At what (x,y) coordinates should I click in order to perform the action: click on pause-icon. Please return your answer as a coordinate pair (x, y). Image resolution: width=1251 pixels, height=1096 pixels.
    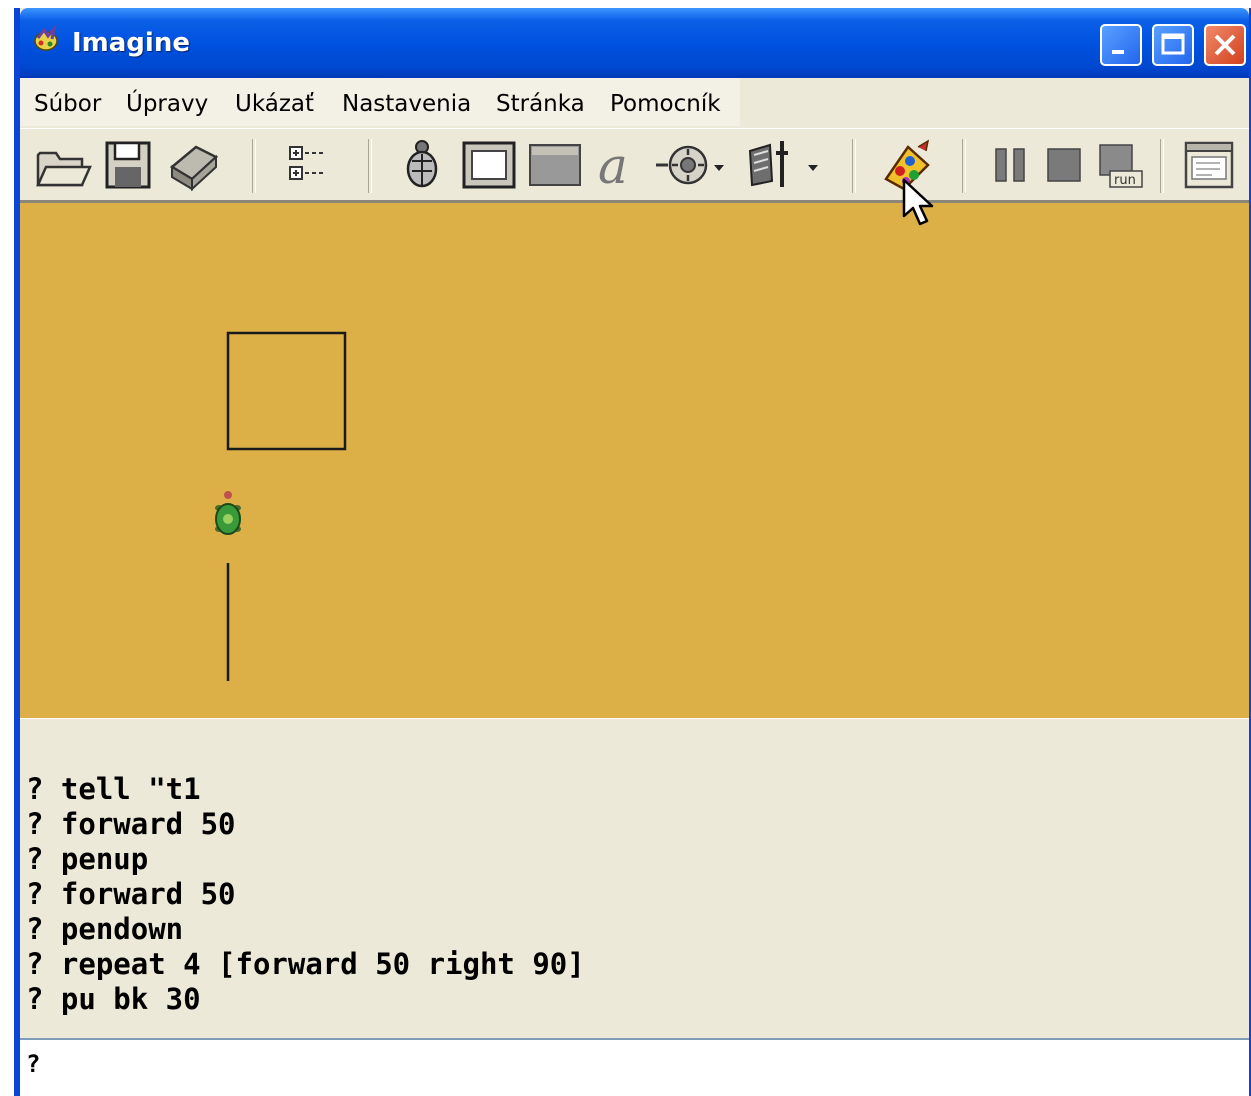
    Looking at the image, I should click on (1012, 165).